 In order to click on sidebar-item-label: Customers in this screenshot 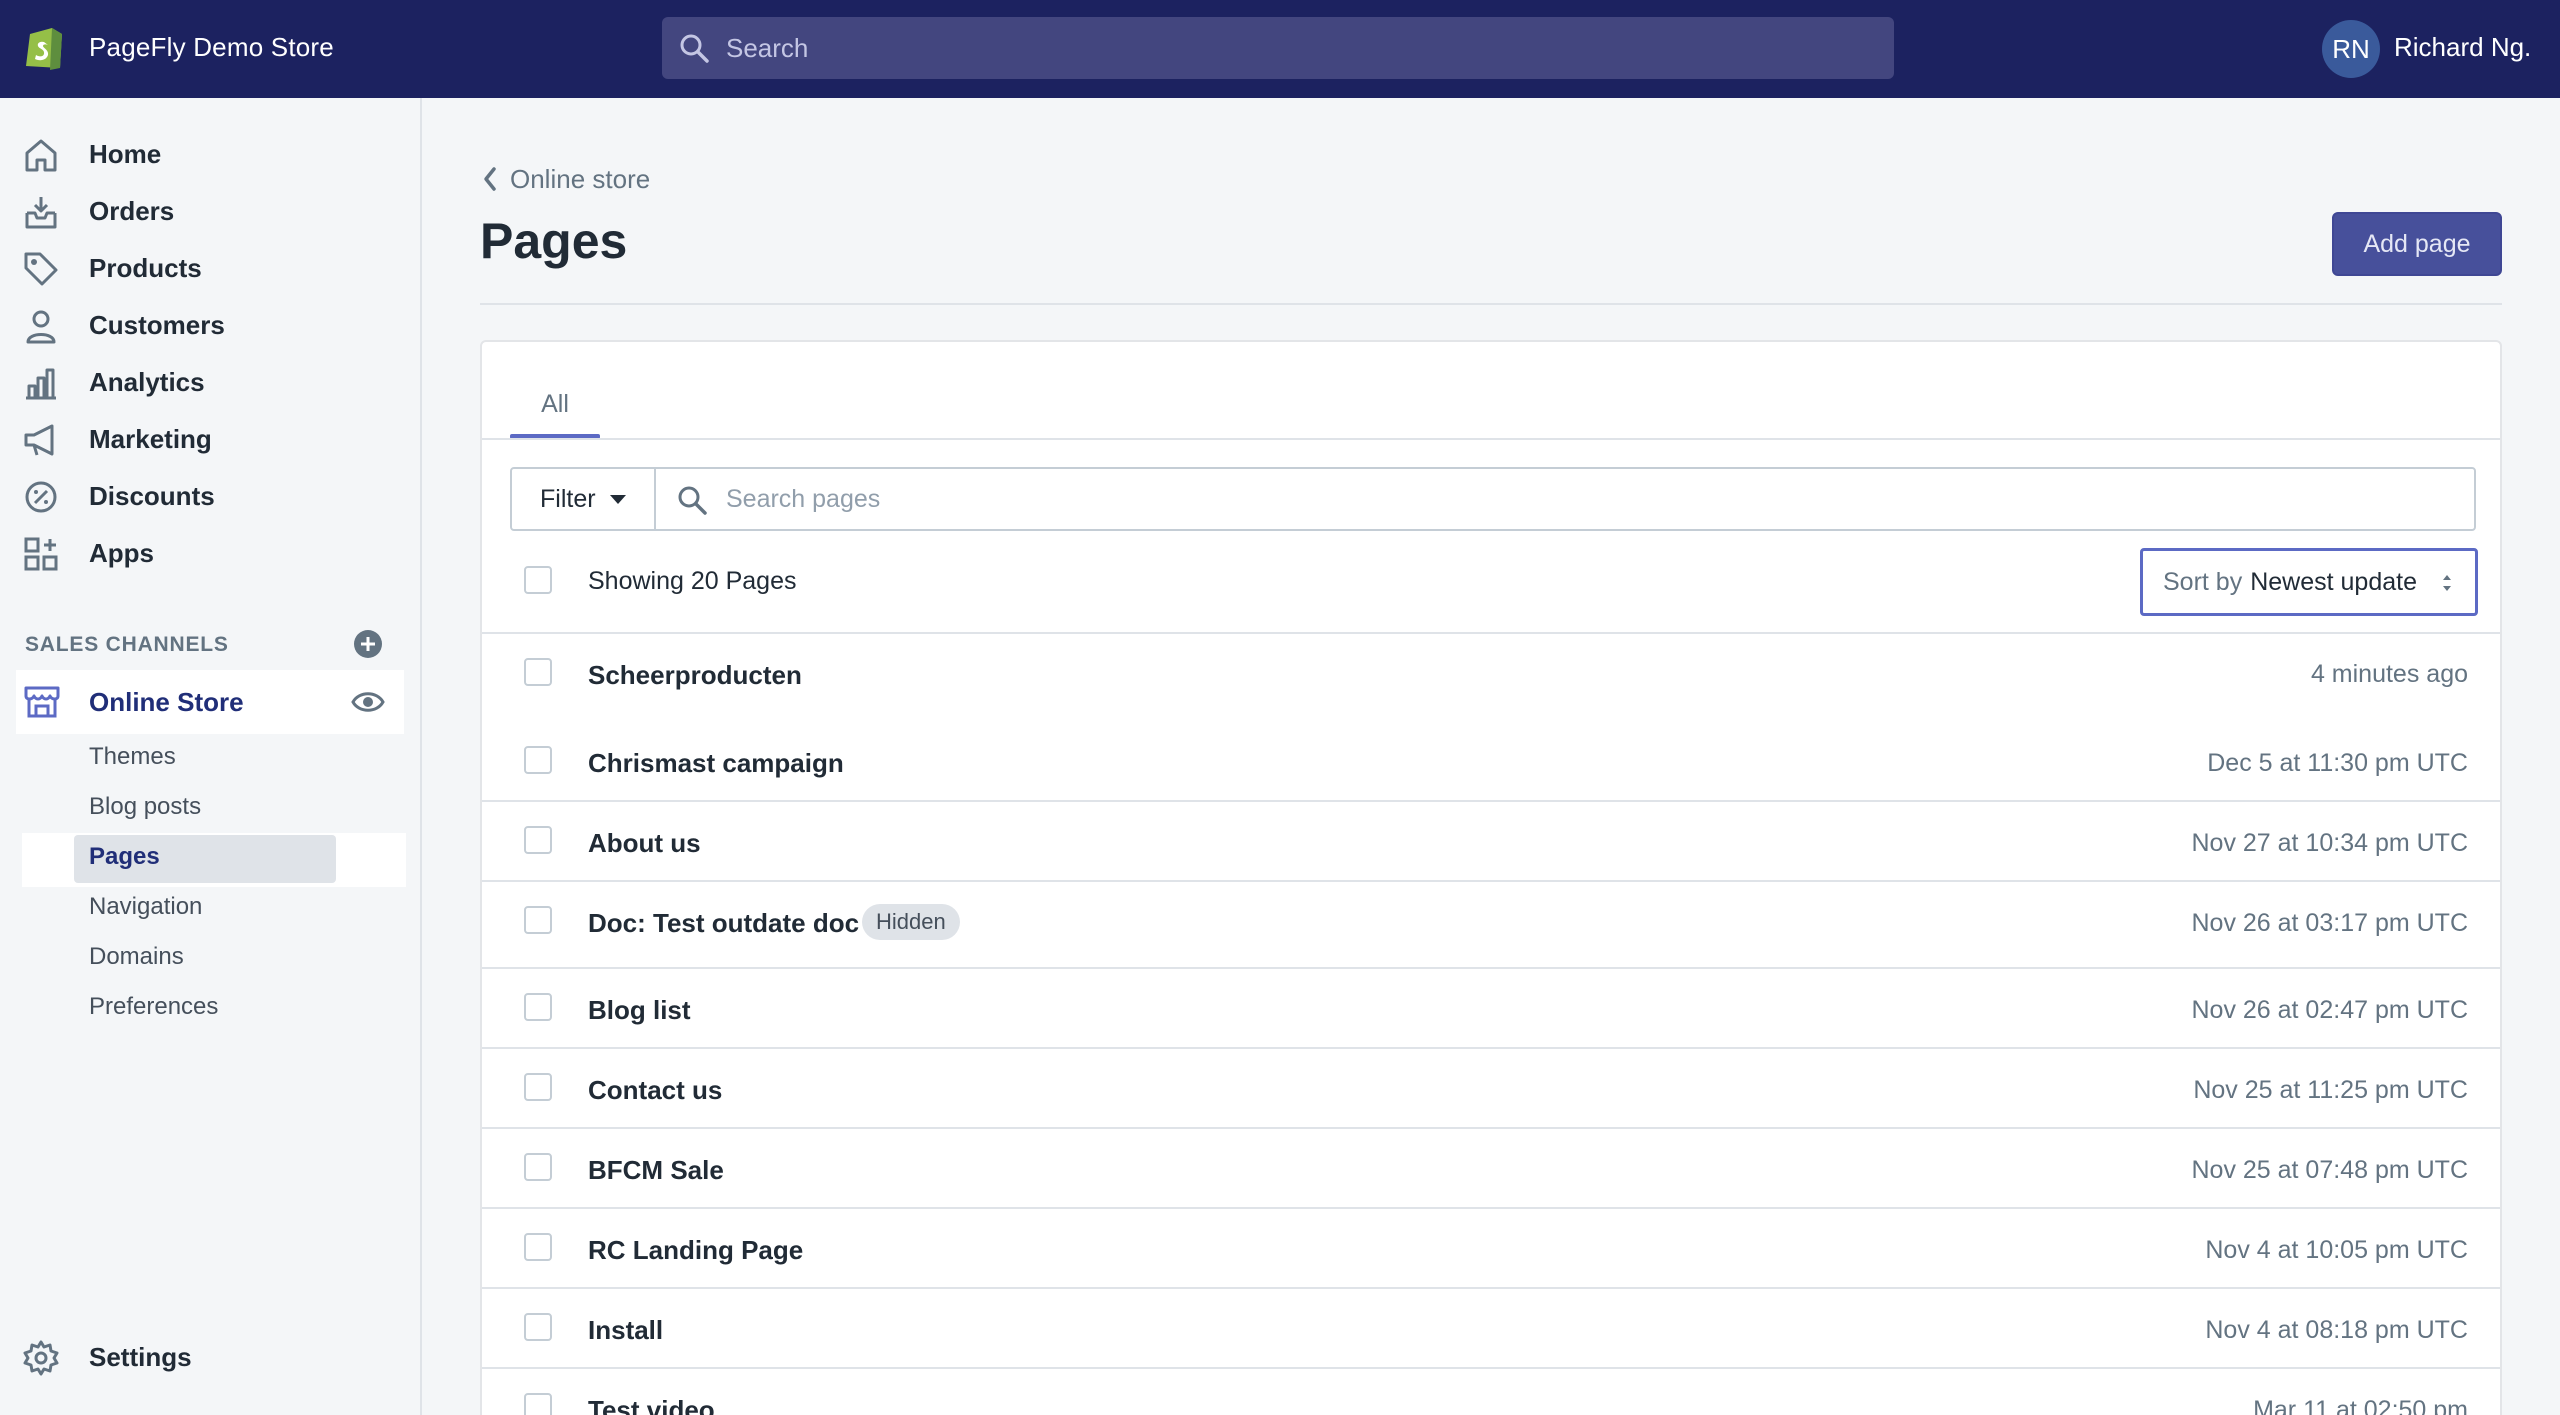, I will do `click(157, 324)`.